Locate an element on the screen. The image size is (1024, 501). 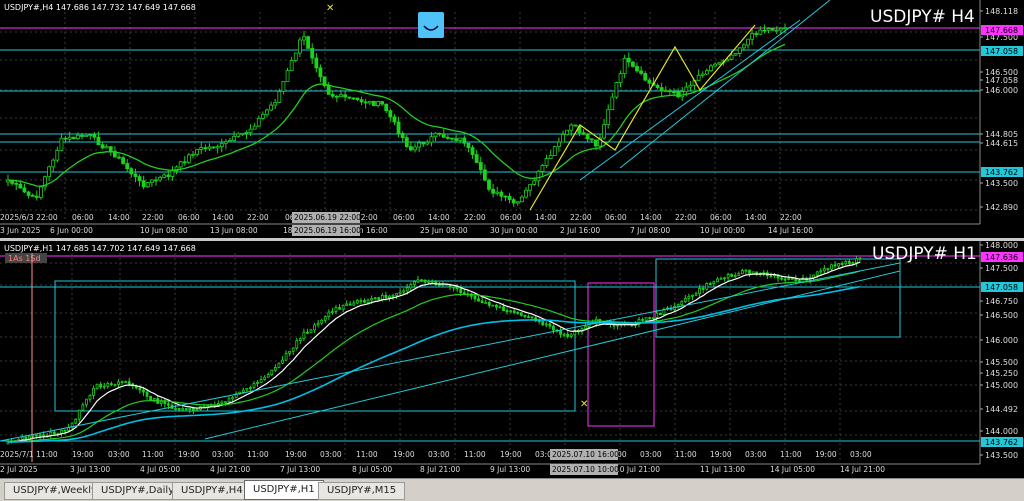
price-label: 146.500 is located at coordinates (1001, 72).